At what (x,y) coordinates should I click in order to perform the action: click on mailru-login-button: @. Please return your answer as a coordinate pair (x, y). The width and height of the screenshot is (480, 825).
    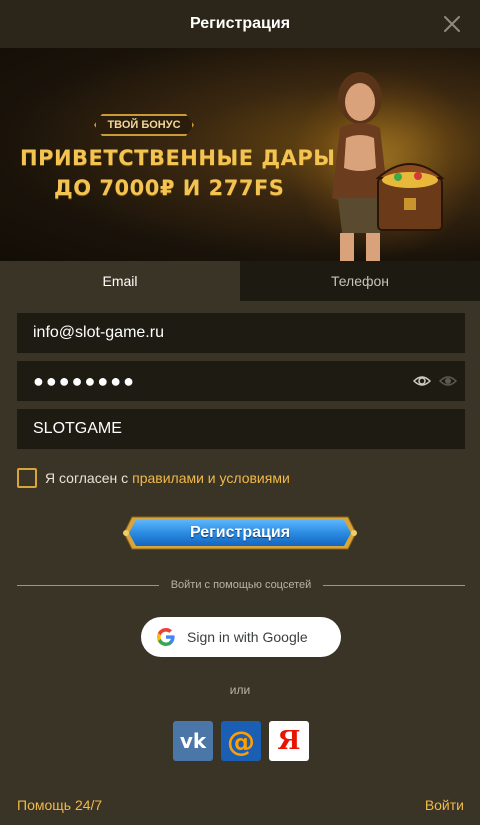
    Looking at the image, I should click on (241, 741).